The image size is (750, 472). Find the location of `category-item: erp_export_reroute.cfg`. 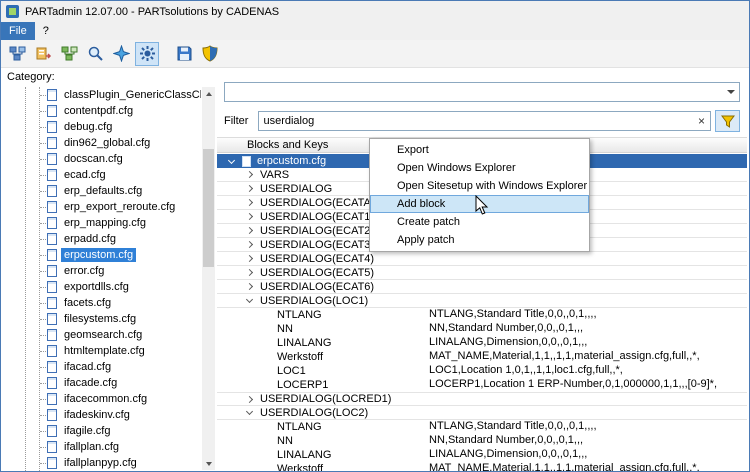

category-item: erp_export_reroute.cfg is located at coordinates (101, 207).